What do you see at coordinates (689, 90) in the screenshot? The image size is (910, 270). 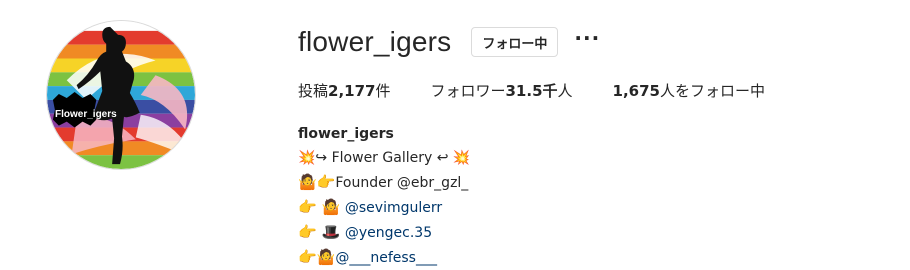 I see `following-link: 1,675人をフォロー中` at bounding box center [689, 90].